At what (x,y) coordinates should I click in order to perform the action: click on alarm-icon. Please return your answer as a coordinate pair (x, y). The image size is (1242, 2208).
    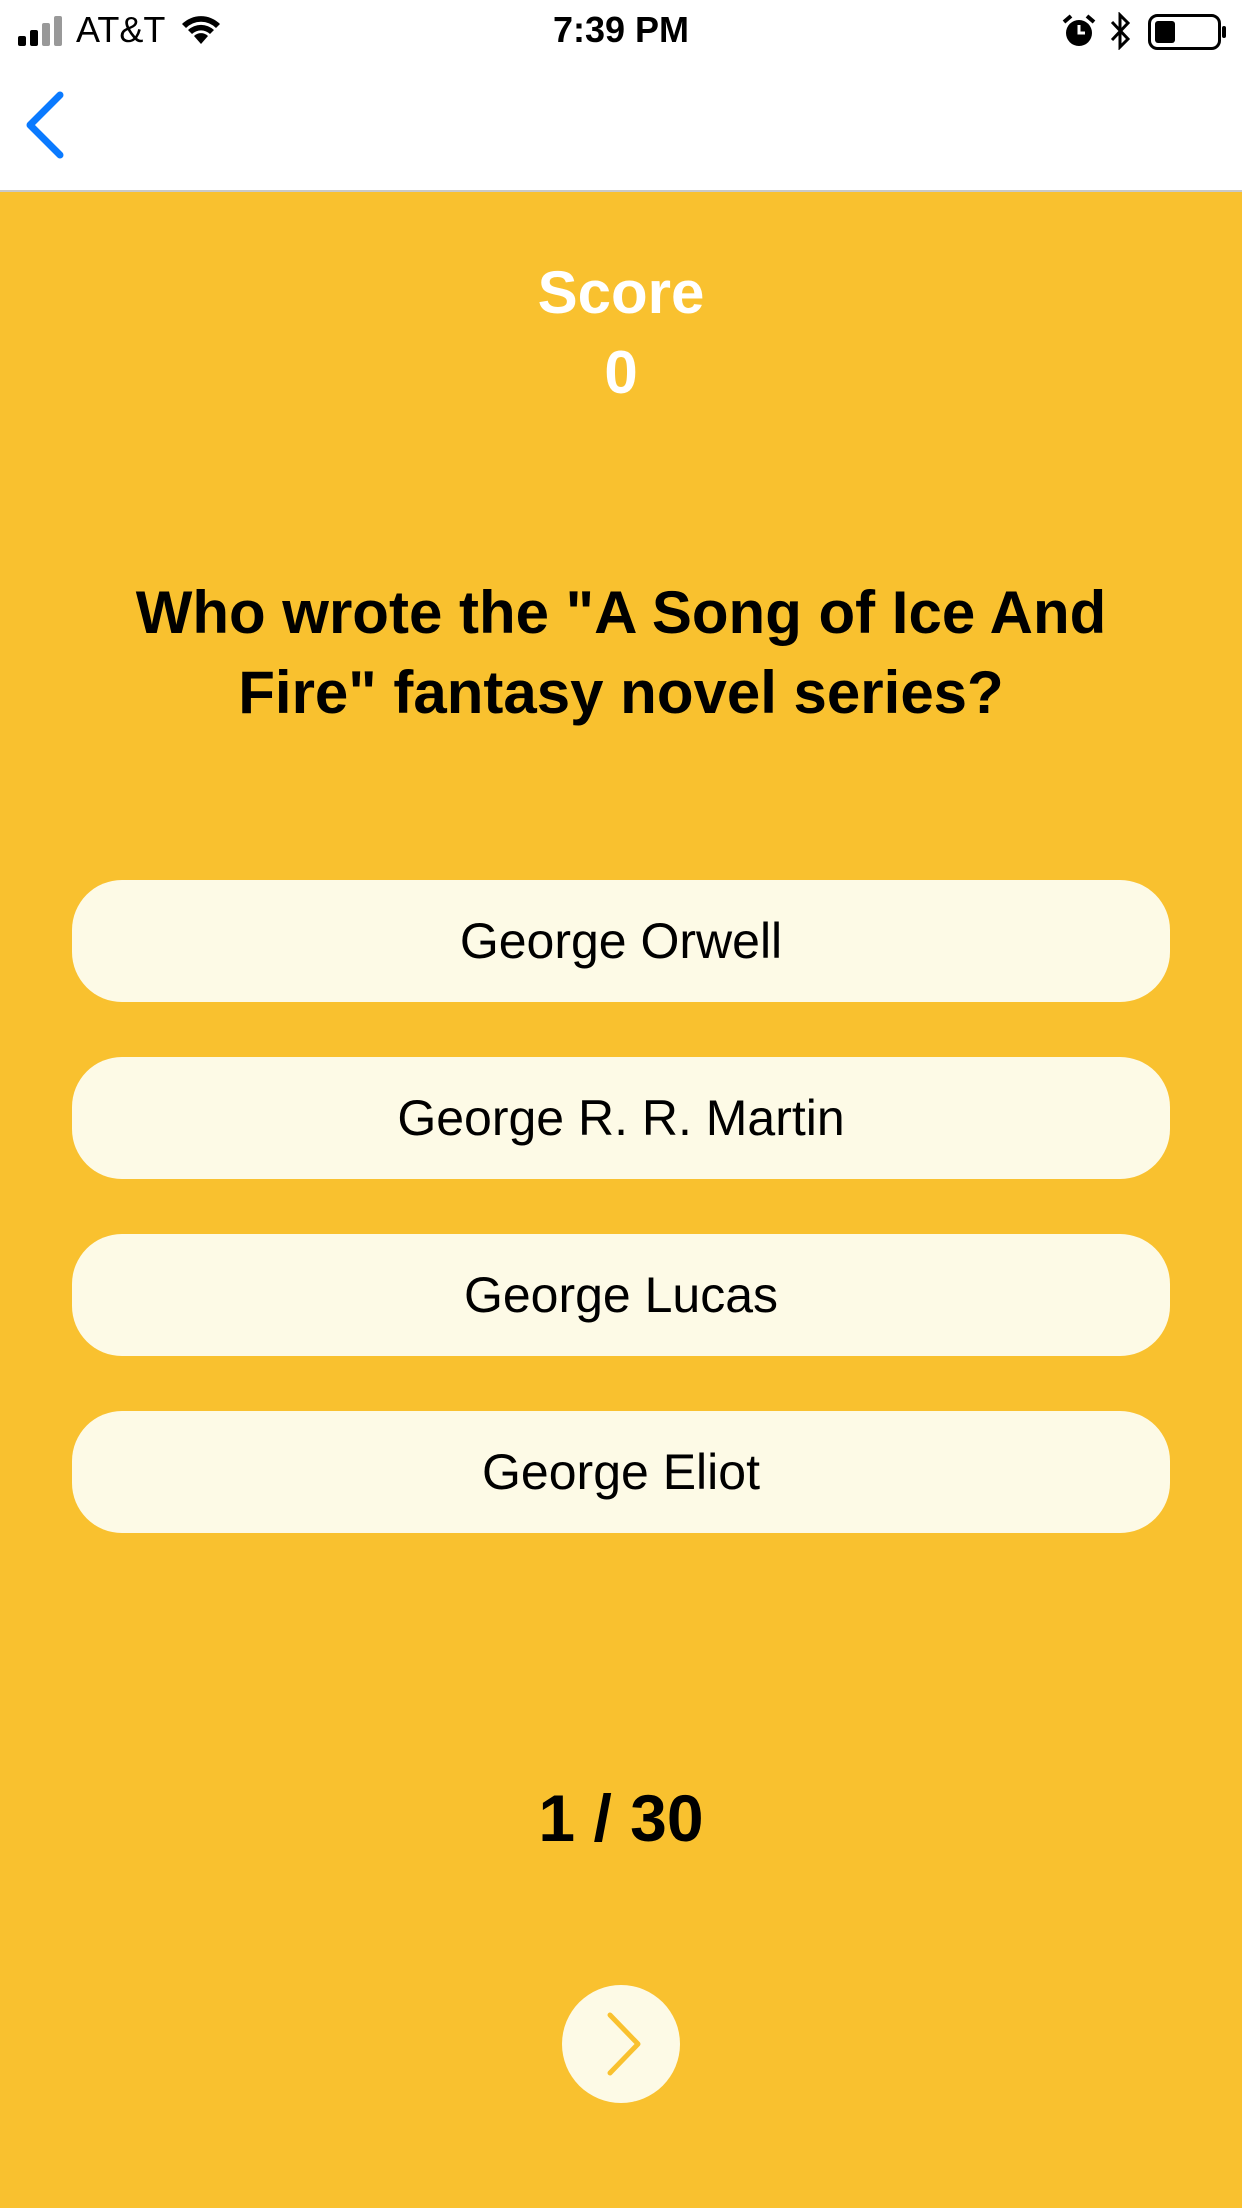
    Looking at the image, I should click on (1079, 30).